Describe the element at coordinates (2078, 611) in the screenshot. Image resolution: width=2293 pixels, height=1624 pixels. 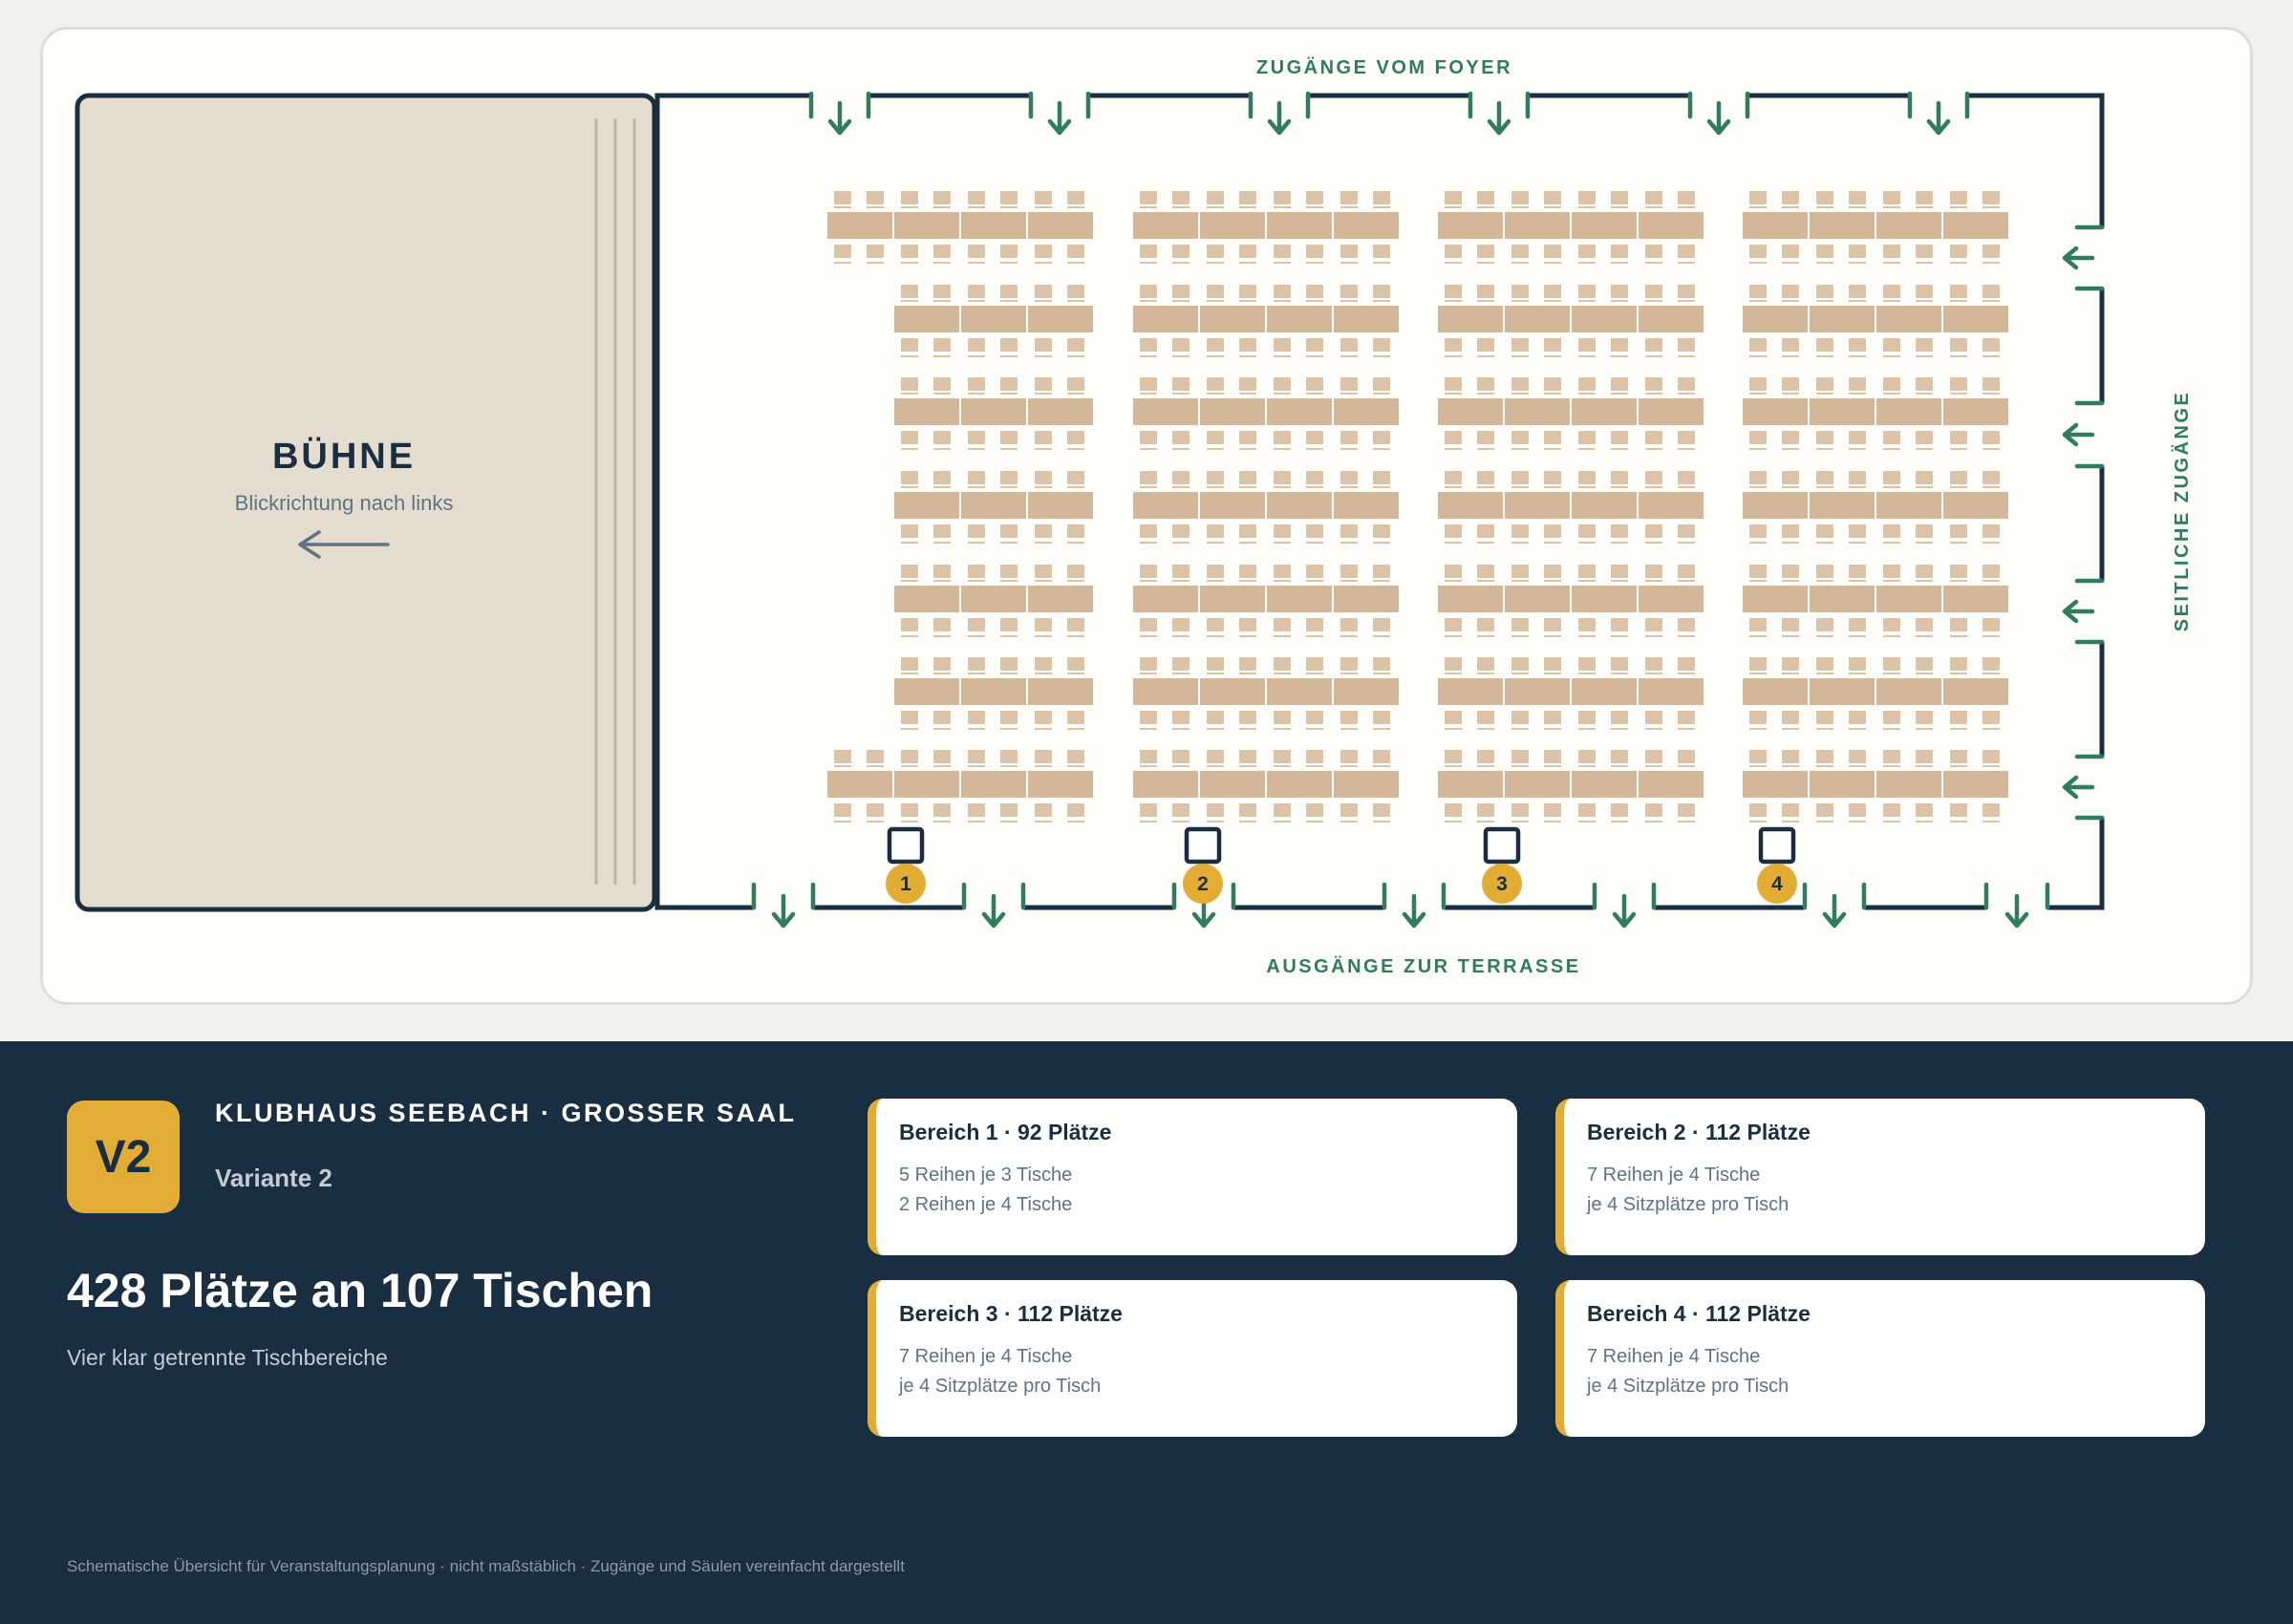
I see `arrow-left-icon` at that location.